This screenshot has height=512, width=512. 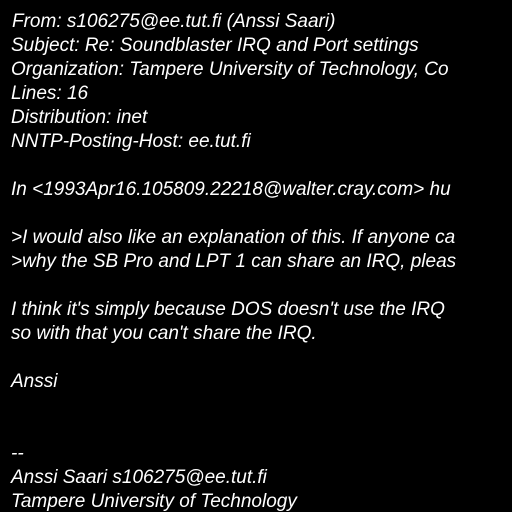 What do you see at coordinates (154, 501) in the screenshot?
I see `signature-affiliation: Tampere University of Technology` at bounding box center [154, 501].